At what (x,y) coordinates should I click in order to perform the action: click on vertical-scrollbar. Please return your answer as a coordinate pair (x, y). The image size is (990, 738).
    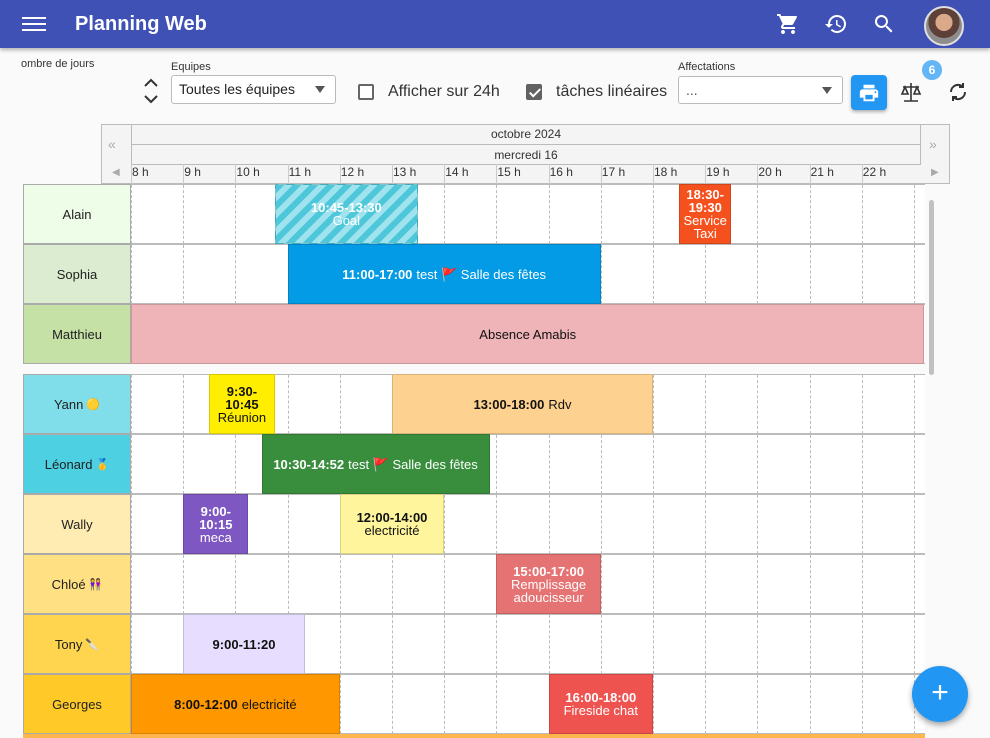
    Looking at the image, I should click on (931, 287).